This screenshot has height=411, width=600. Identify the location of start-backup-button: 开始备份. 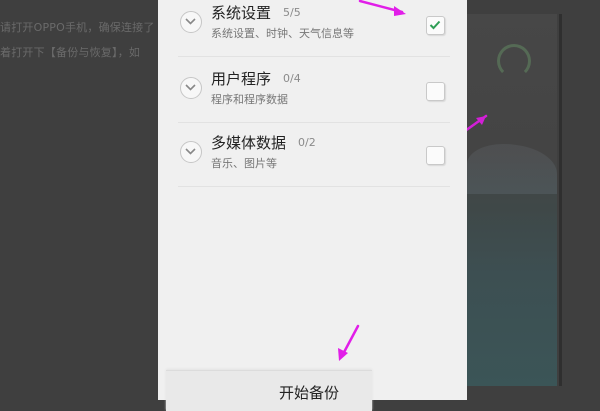
(269, 390).